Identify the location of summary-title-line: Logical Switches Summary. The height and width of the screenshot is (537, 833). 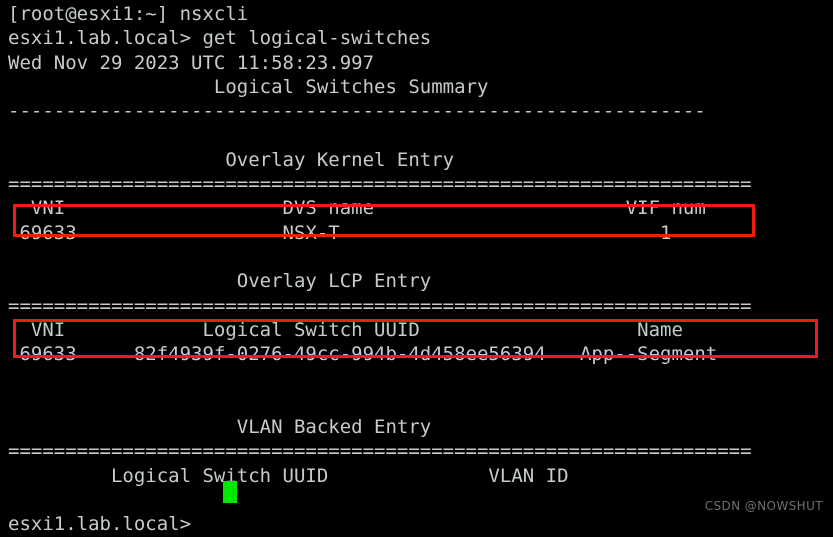
(248, 86).